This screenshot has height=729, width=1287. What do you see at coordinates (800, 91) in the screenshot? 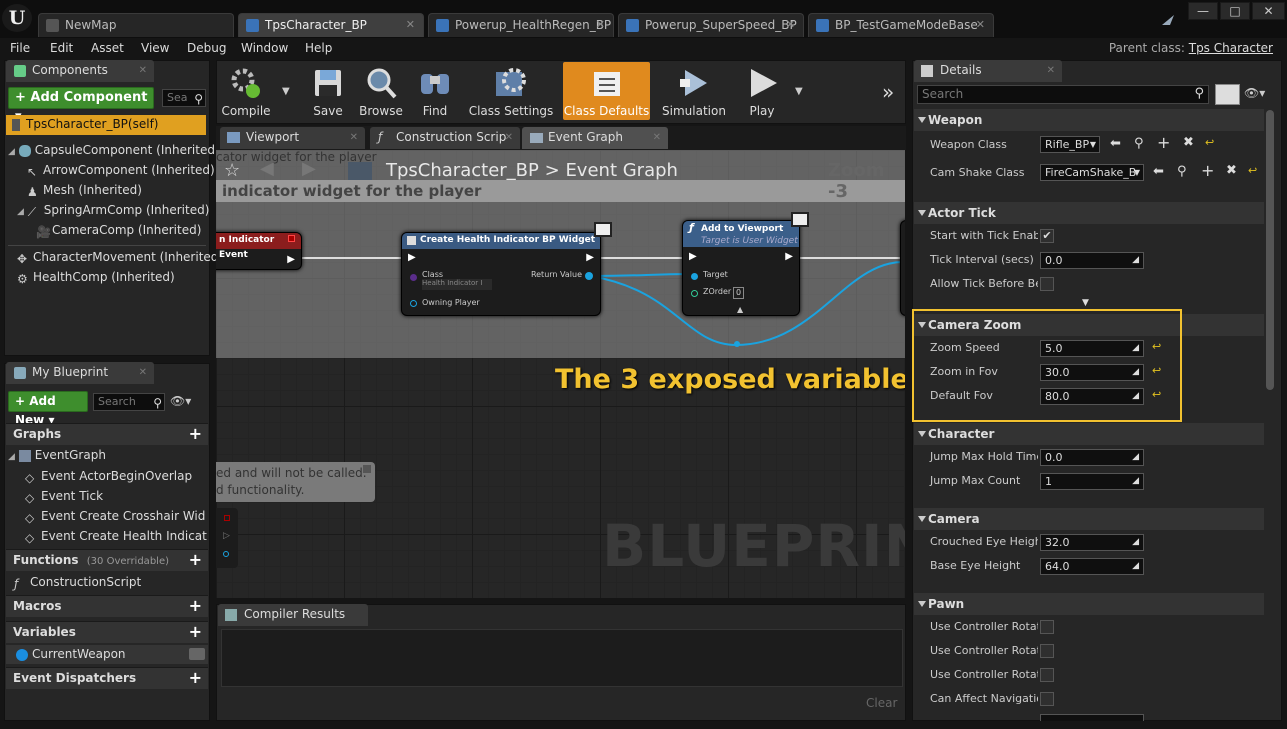
I see `play-options-button: ▼` at bounding box center [800, 91].